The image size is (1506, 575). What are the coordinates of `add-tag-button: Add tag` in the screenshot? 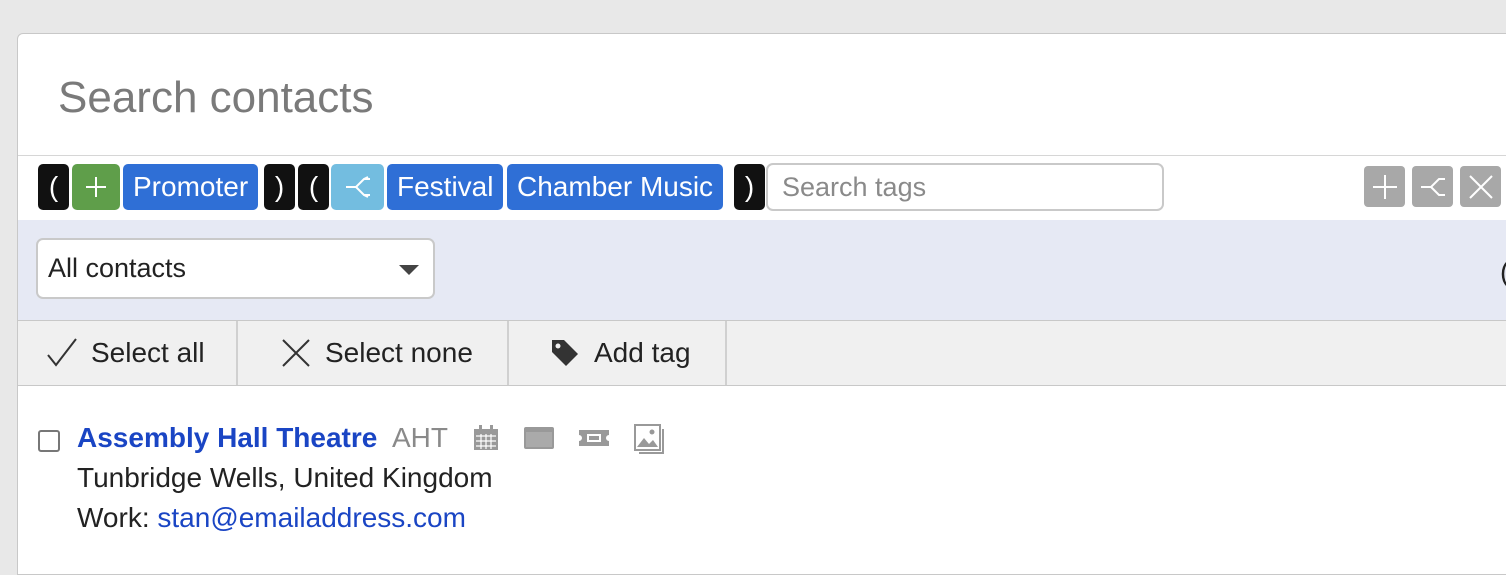 It's located at (618, 353).